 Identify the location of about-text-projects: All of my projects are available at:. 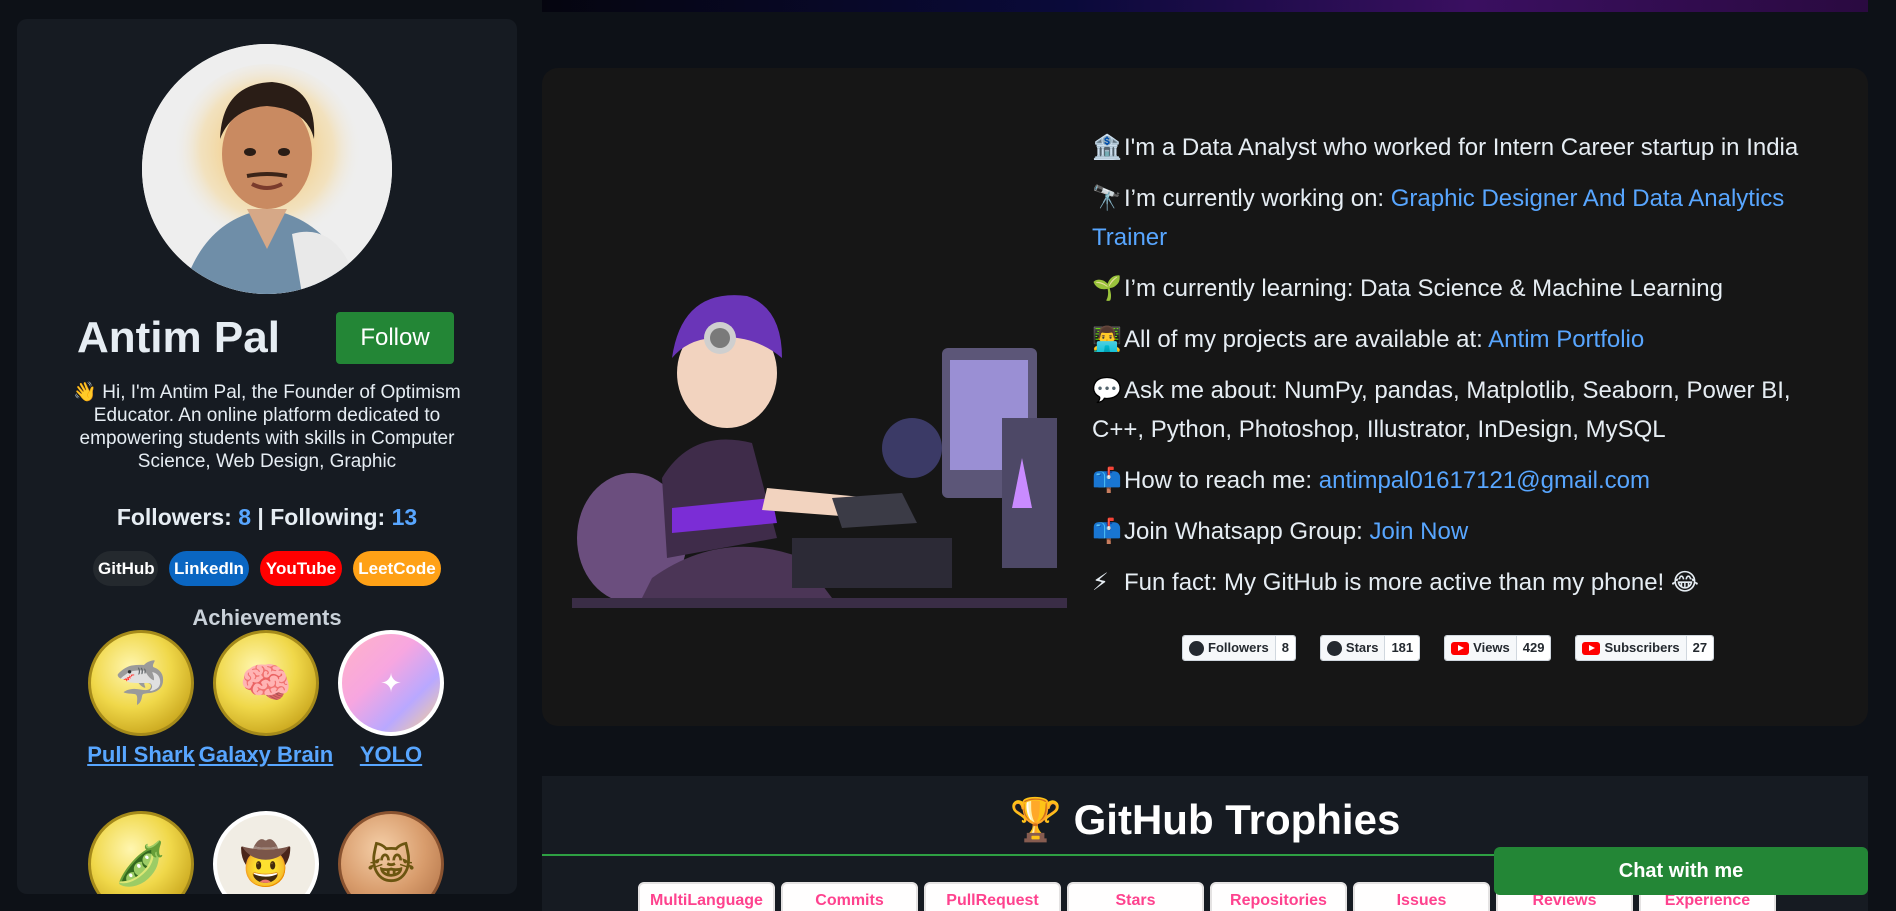
(1306, 339).